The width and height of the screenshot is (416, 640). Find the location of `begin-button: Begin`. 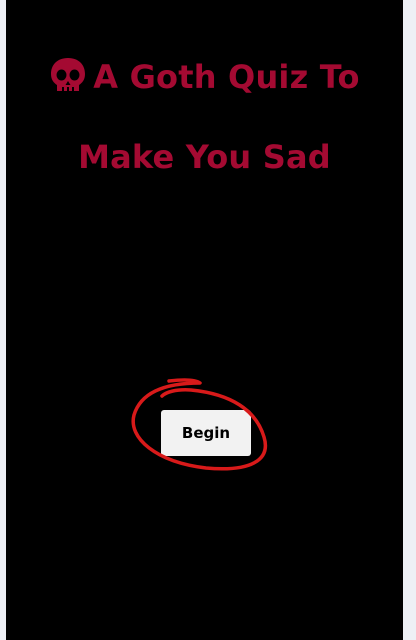

begin-button: Begin is located at coordinates (206, 433).